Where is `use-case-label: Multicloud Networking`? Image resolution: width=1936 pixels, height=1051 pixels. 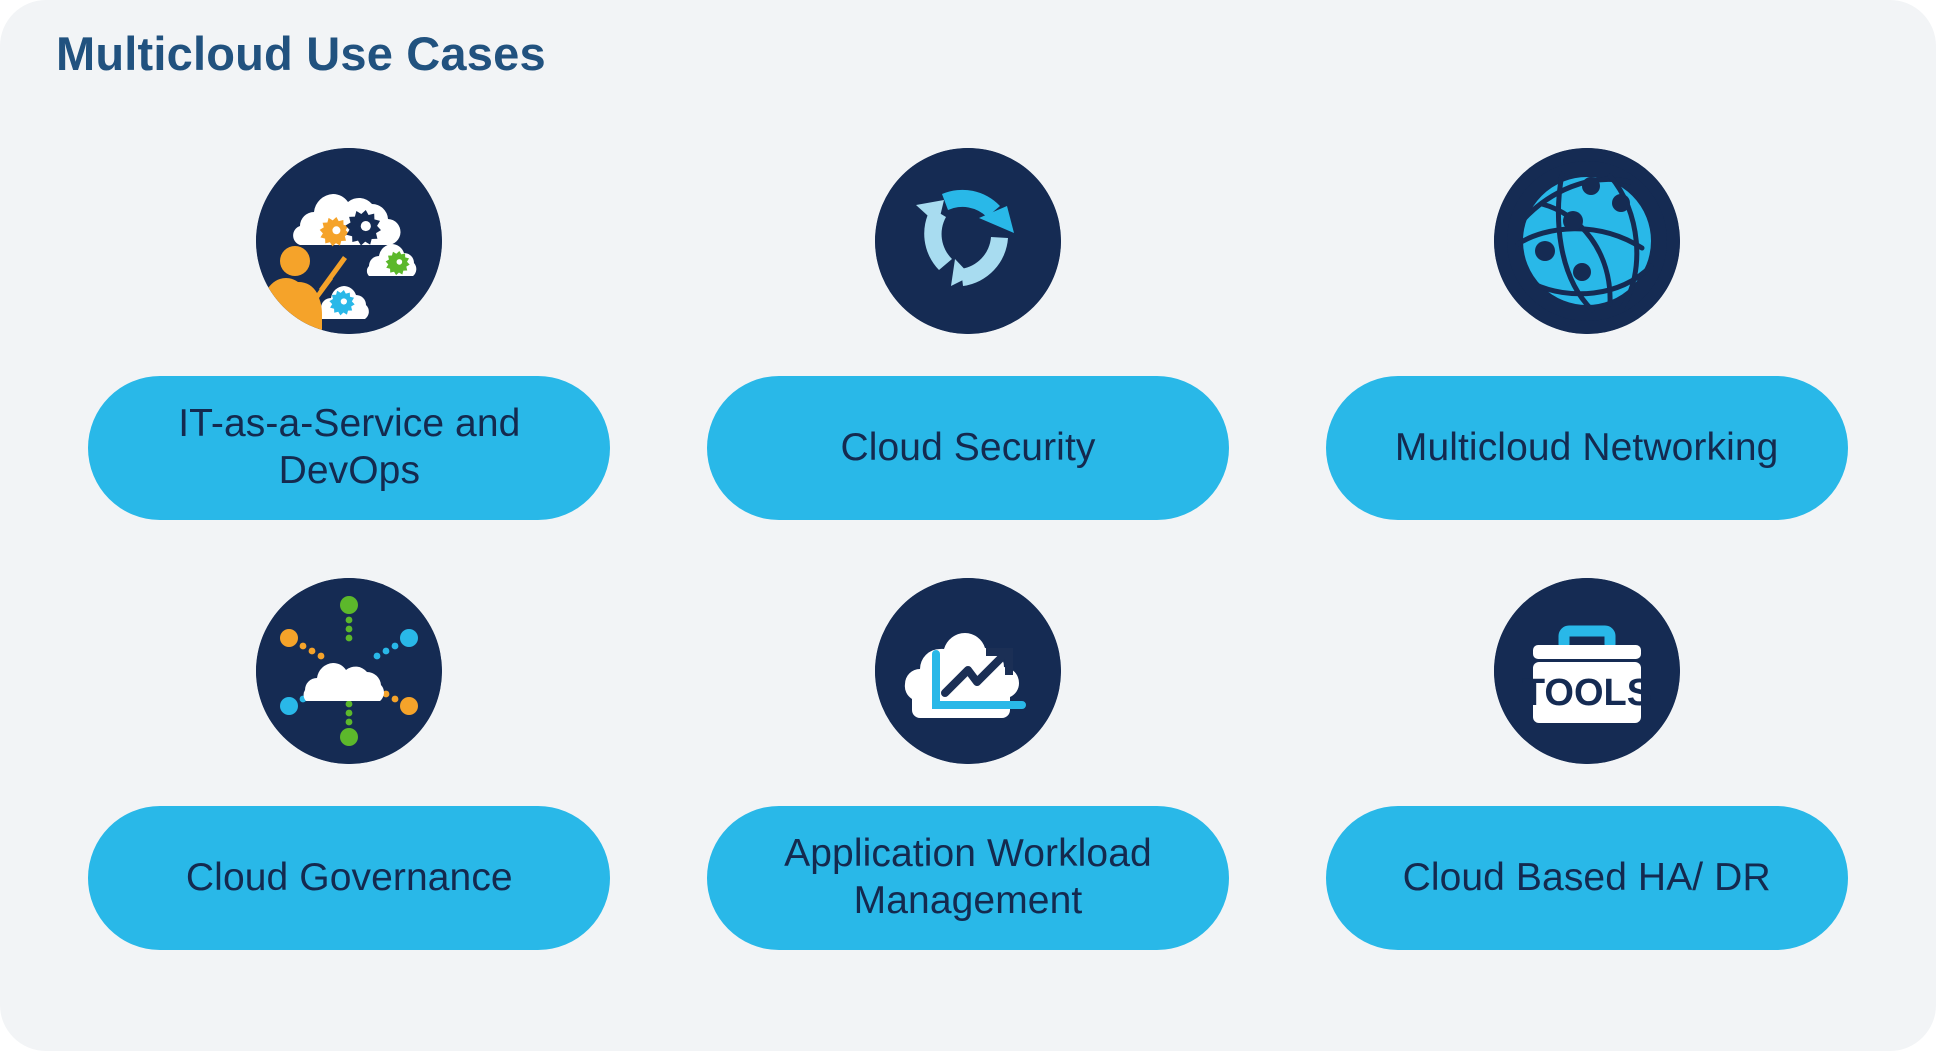
use-case-label: Multicloud Networking is located at coordinates (1586, 448).